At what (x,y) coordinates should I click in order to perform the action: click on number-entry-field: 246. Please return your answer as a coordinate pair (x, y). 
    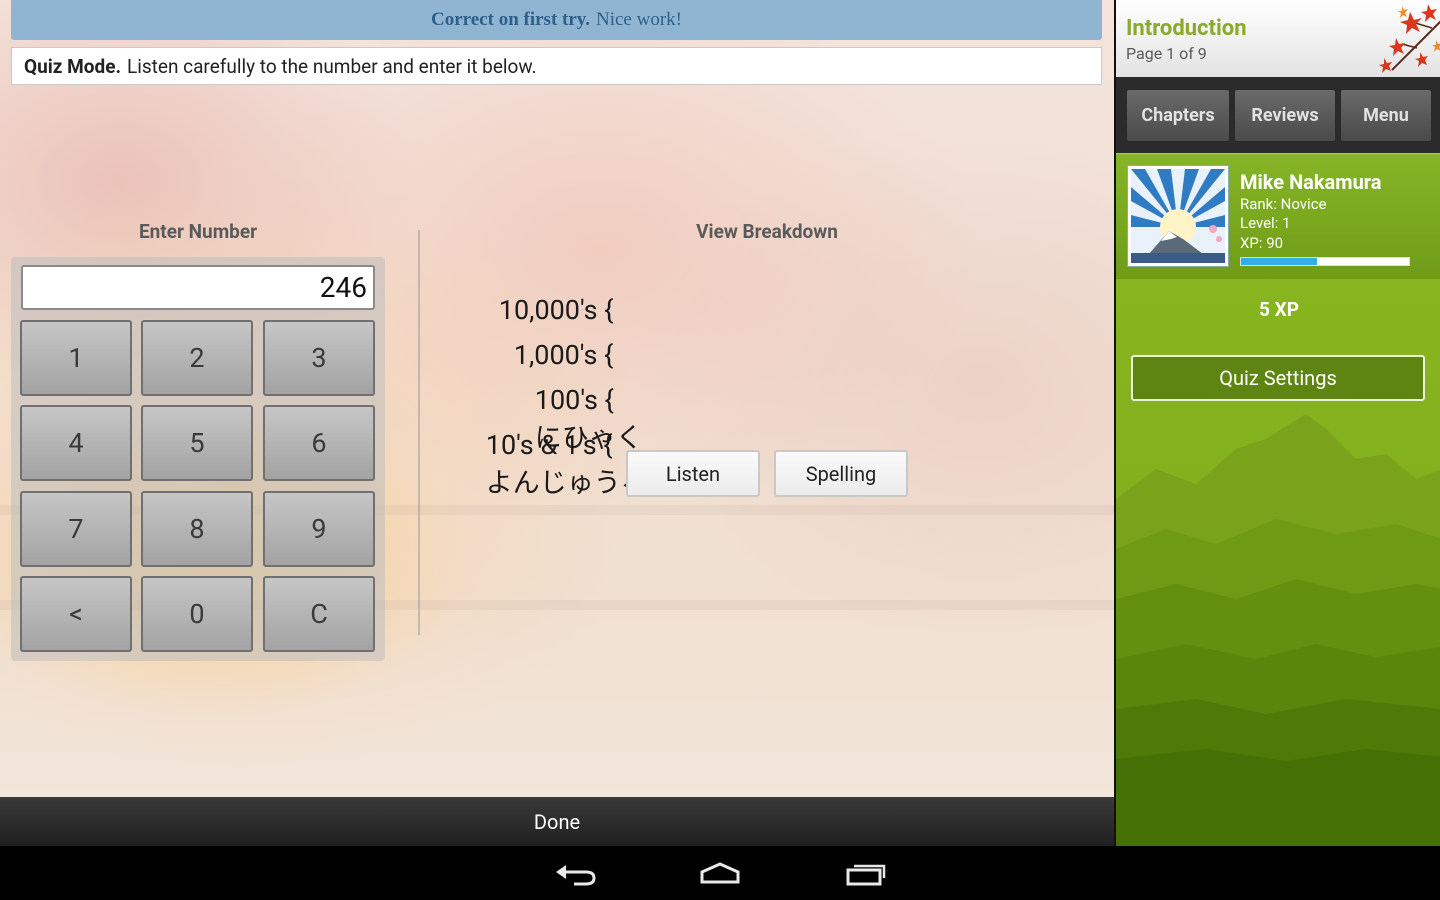
    Looking at the image, I should click on (198, 287).